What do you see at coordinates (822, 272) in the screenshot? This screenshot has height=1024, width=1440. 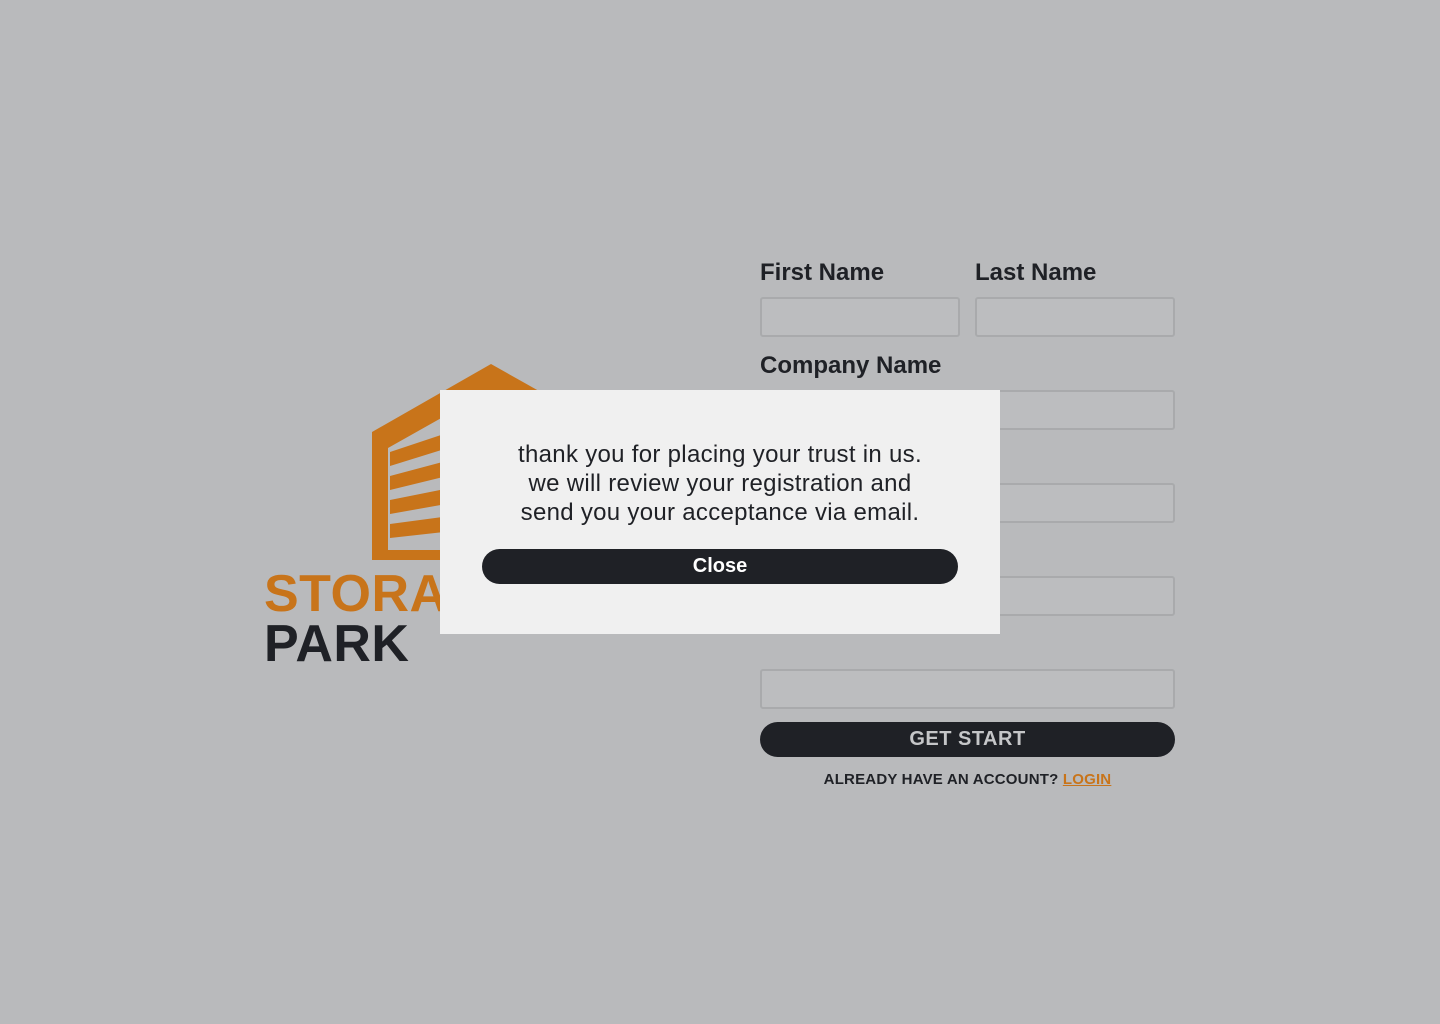 I see `first-name-label: First Name` at bounding box center [822, 272].